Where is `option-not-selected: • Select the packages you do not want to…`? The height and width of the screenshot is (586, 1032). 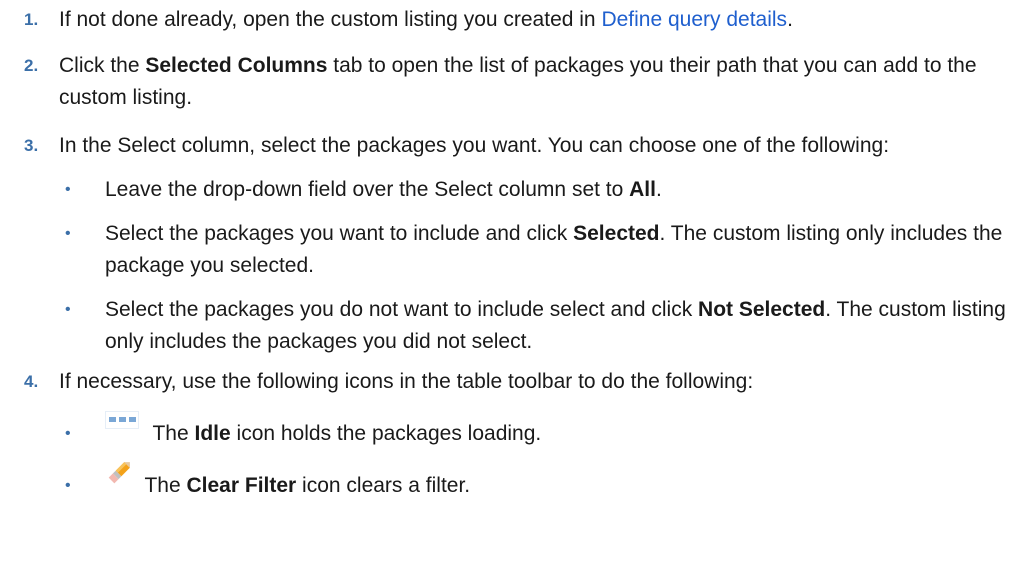
option-not-selected: • Select the packages you do not want to… is located at coordinates (545, 331).